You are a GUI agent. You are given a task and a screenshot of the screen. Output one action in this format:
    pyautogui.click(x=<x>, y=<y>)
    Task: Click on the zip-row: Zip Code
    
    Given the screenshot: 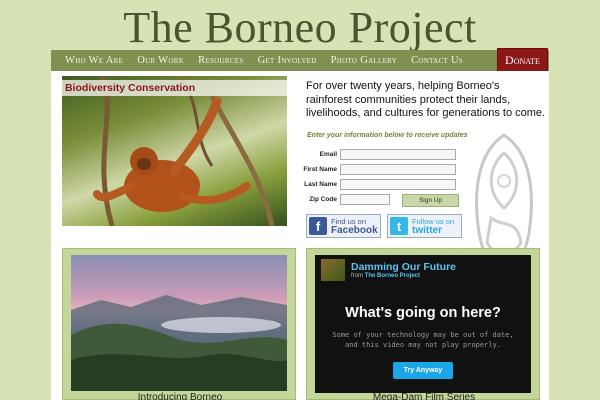 What is the action you would take?
    pyautogui.click(x=344, y=199)
    